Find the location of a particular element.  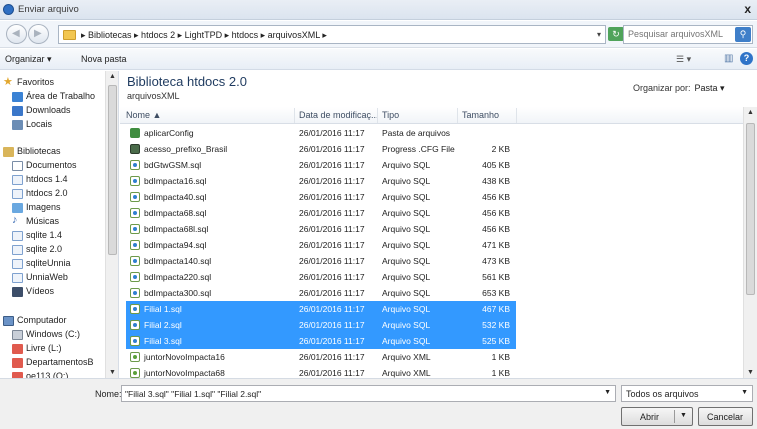

file-size: 471 KB is located at coordinates (496, 245).